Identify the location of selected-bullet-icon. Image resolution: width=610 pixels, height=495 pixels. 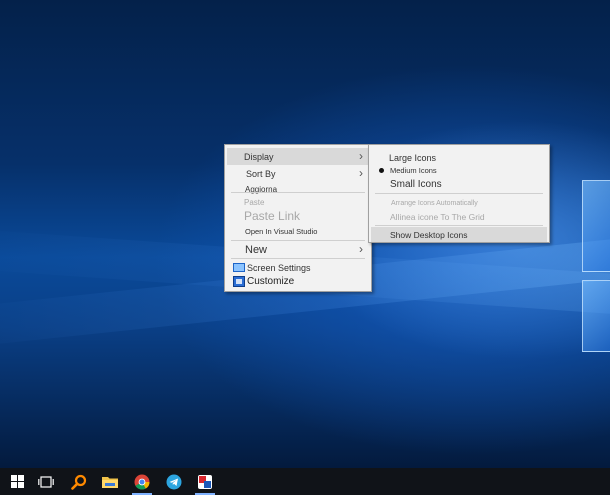
(381, 170).